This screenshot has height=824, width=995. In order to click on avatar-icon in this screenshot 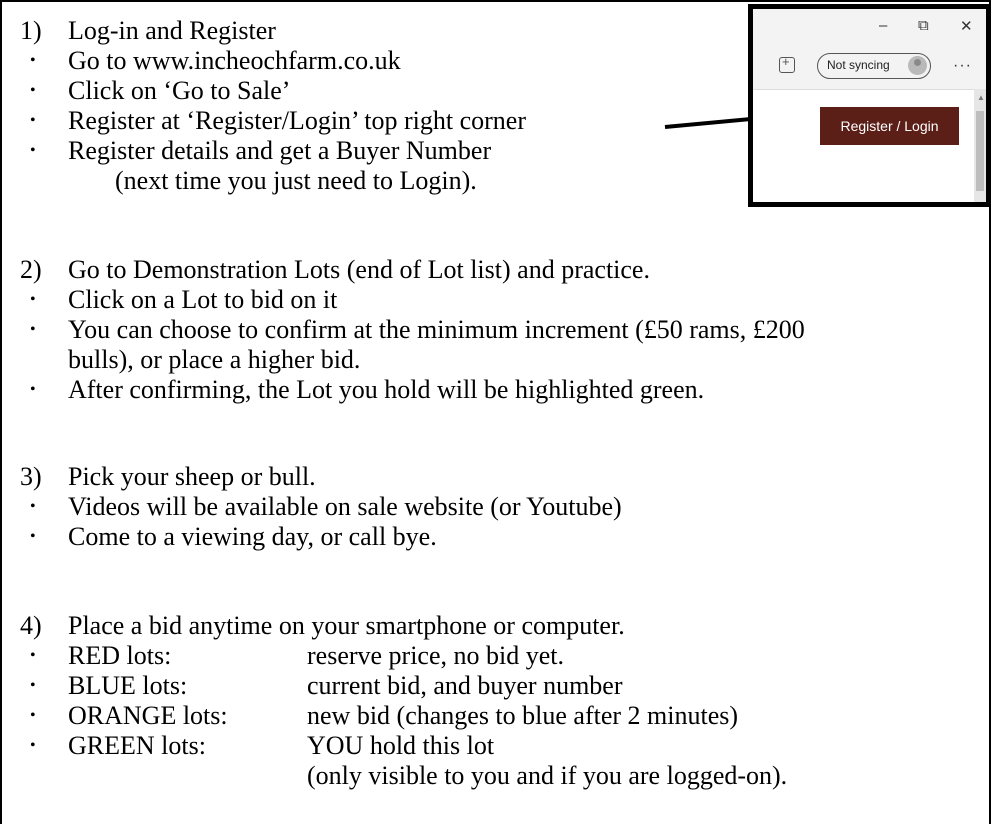, I will do `click(917, 65)`.